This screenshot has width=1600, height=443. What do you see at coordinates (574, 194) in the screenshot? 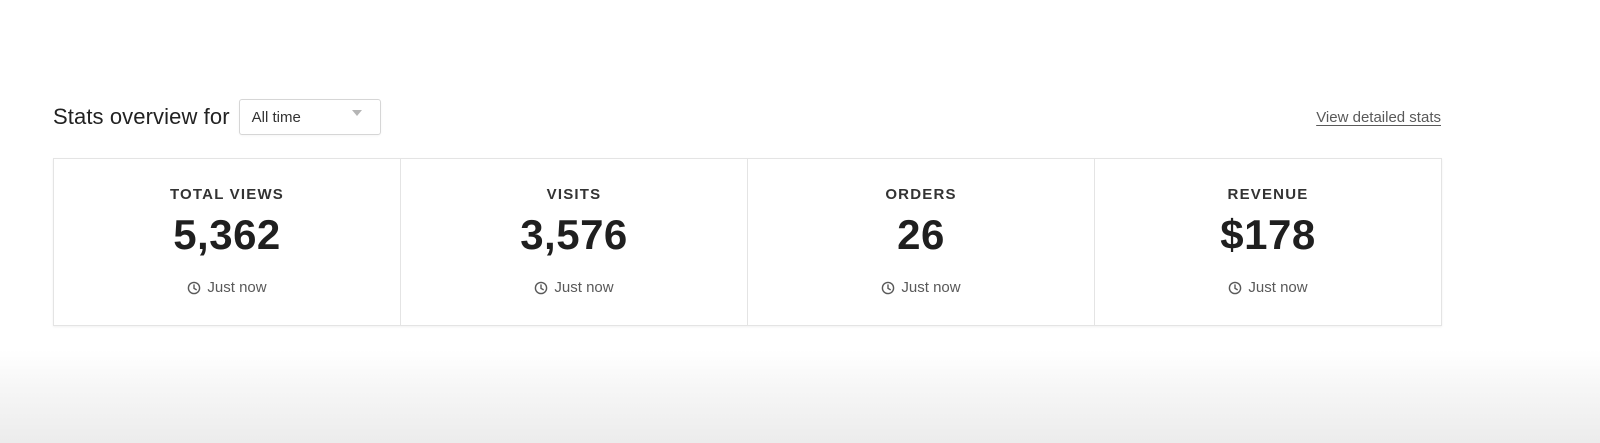
I see `stat-label: VISITS` at bounding box center [574, 194].